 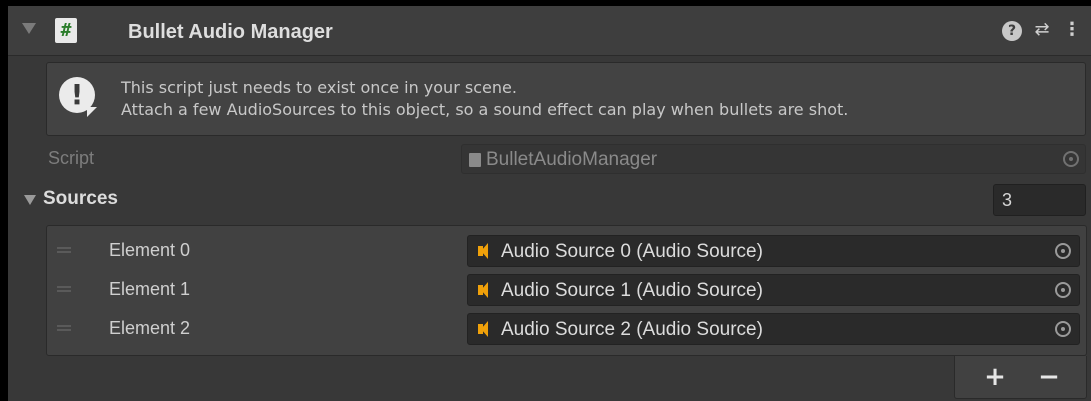 What do you see at coordinates (773, 329) in the screenshot?
I see `audio-source-field: Audio Source 2 (Audio Source)` at bounding box center [773, 329].